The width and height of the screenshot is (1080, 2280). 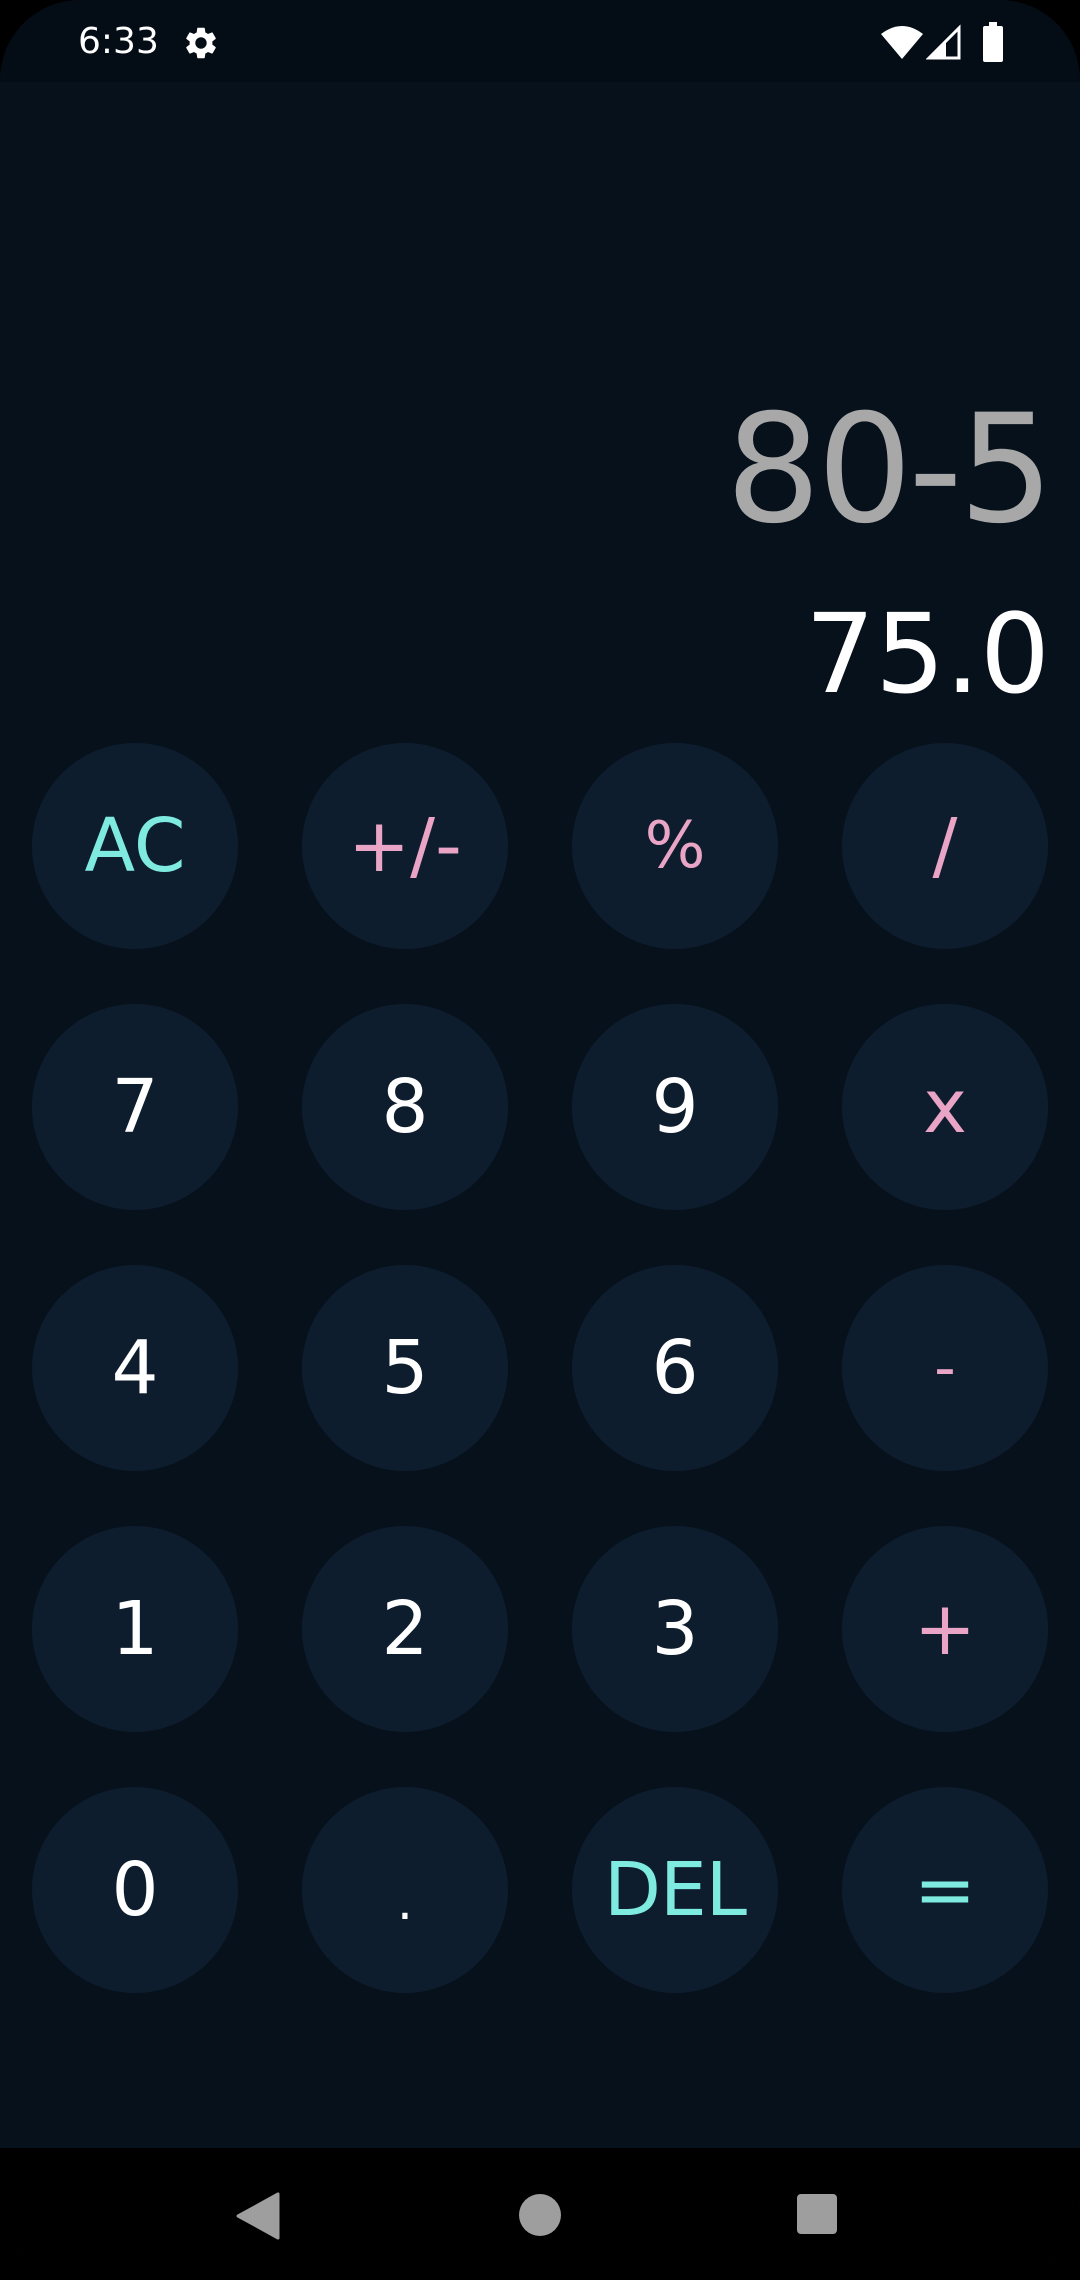 I want to click on expression-display: 80-5, so click(x=889, y=470).